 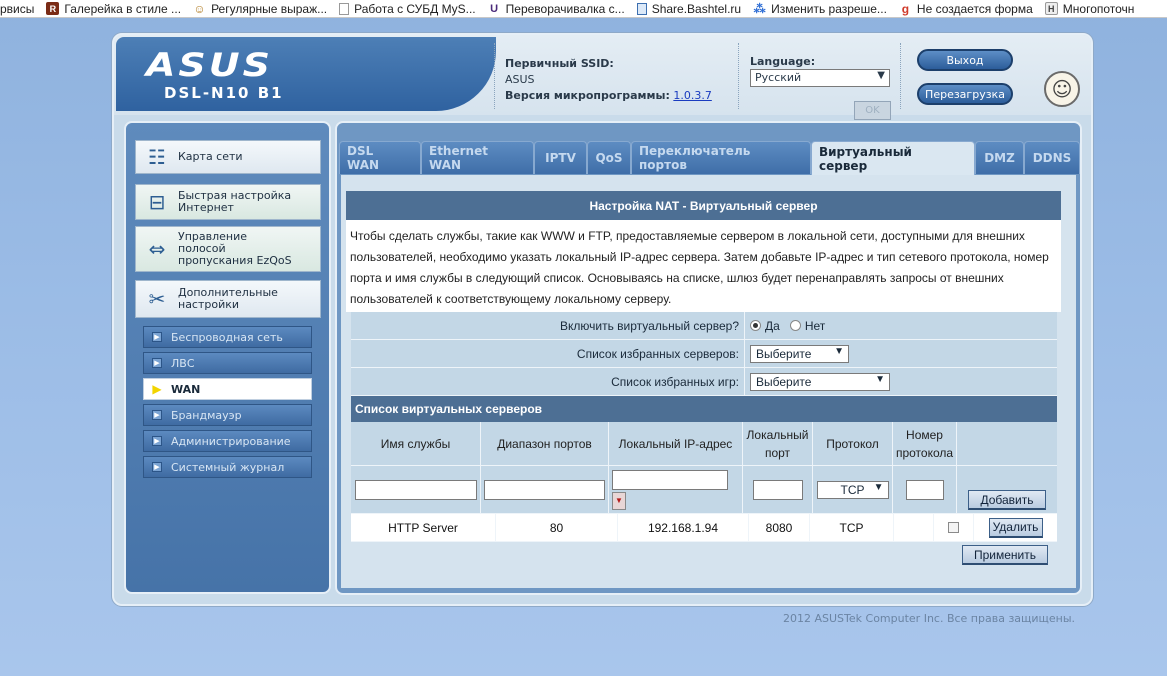 I want to click on firmware-link: 1.0.3.7, so click(x=692, y=95).